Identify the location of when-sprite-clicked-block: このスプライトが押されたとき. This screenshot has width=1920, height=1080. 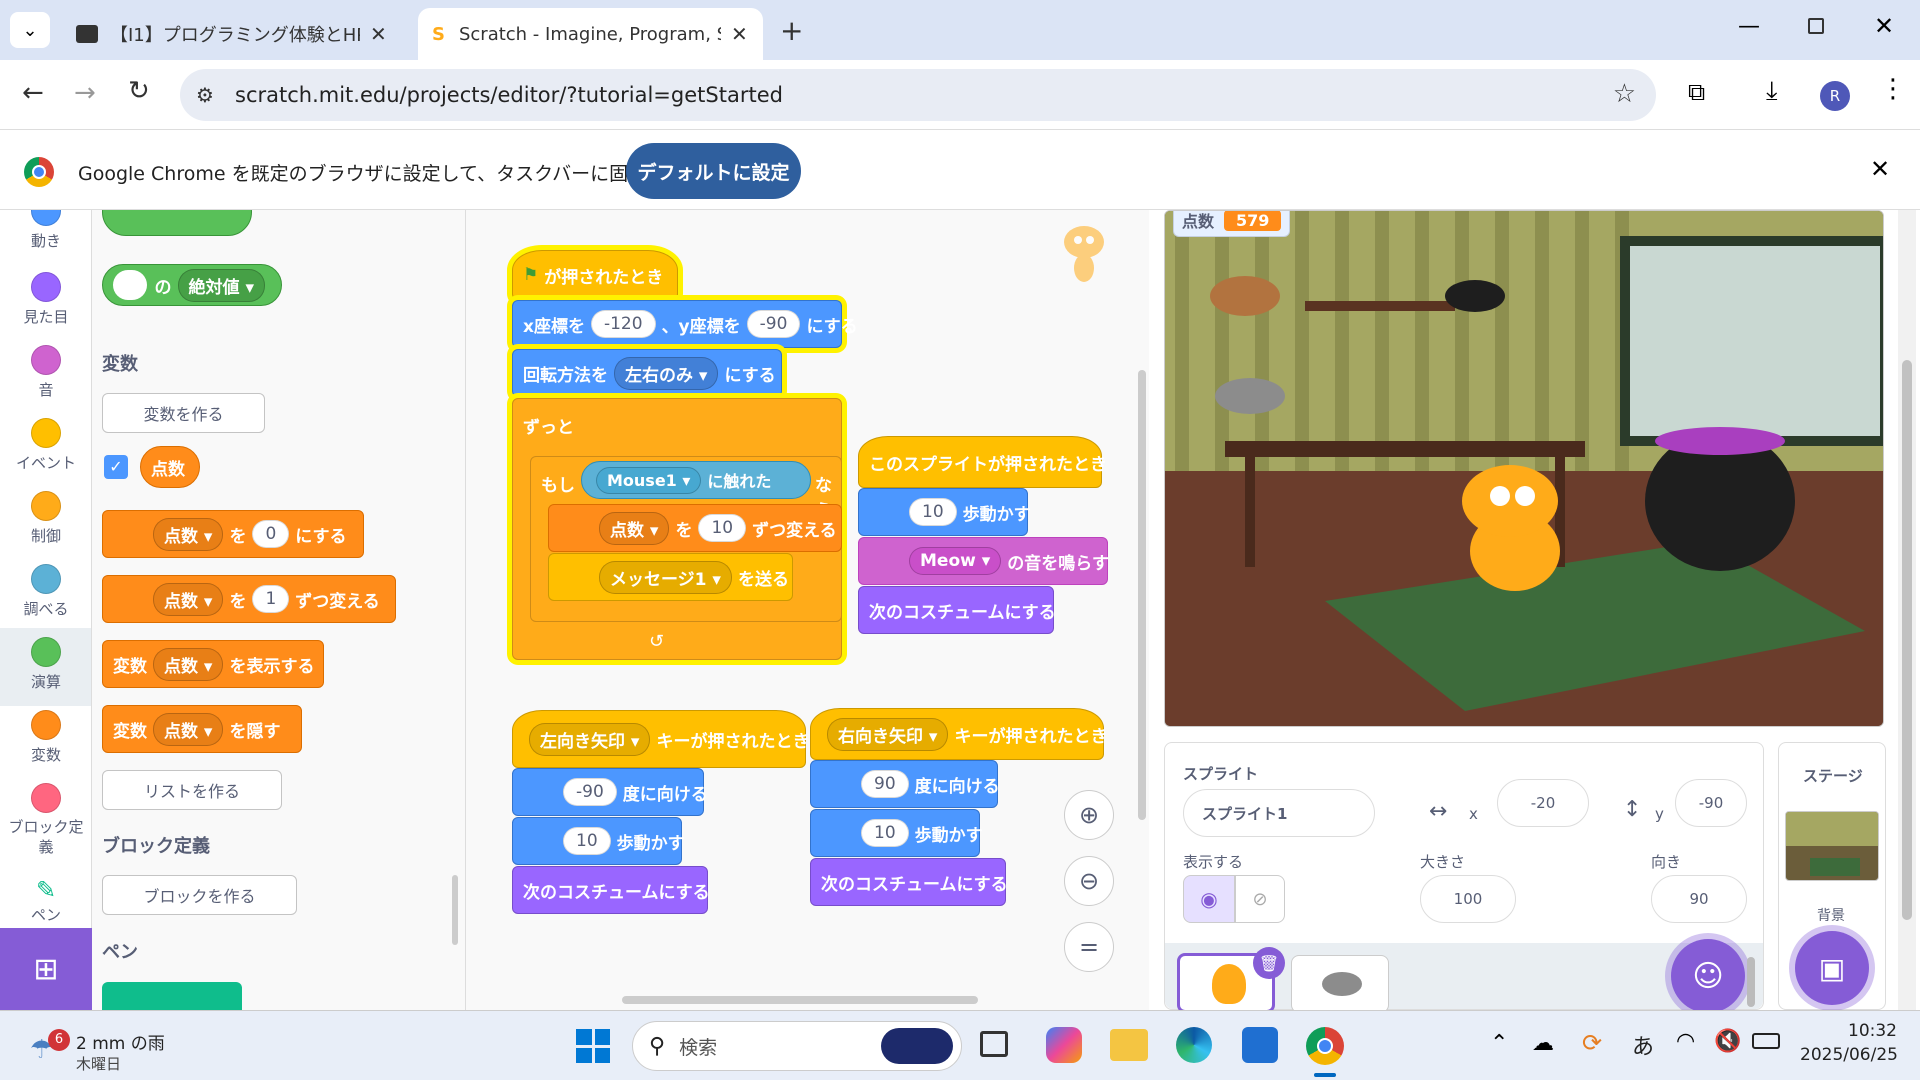
(982, 462).